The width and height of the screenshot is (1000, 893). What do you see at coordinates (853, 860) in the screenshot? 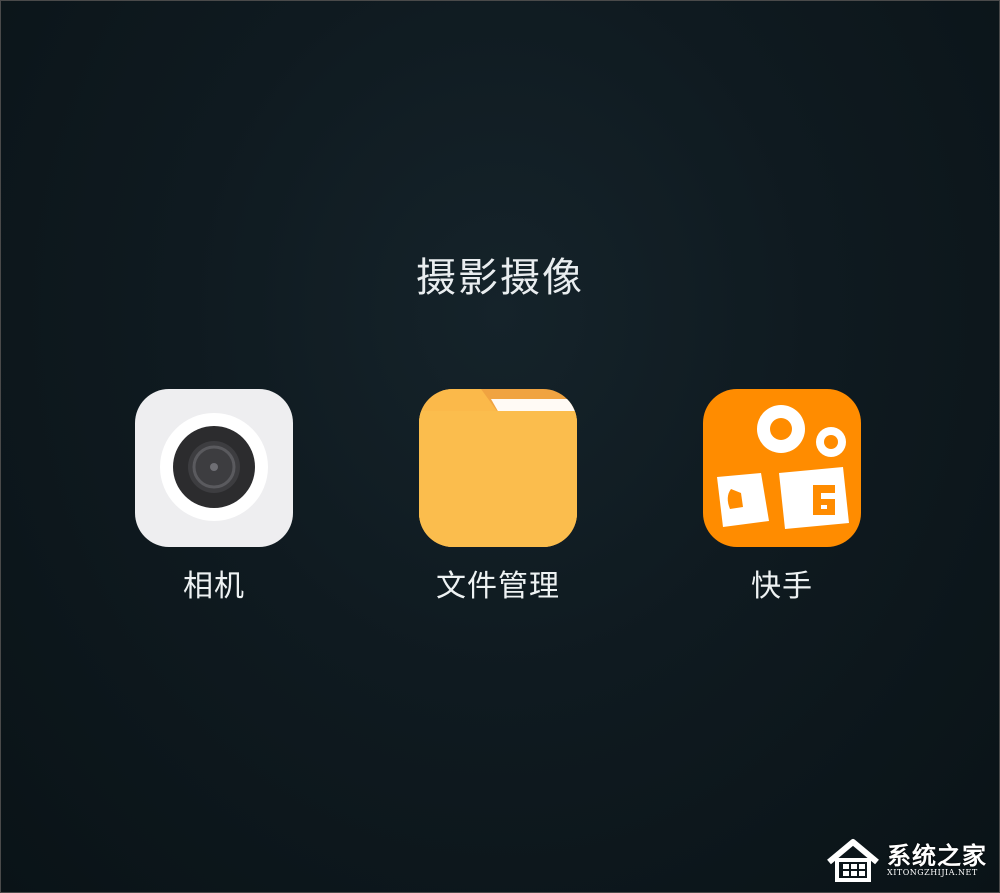
I see `house-logo-icon` at bounding box center [853, 860].